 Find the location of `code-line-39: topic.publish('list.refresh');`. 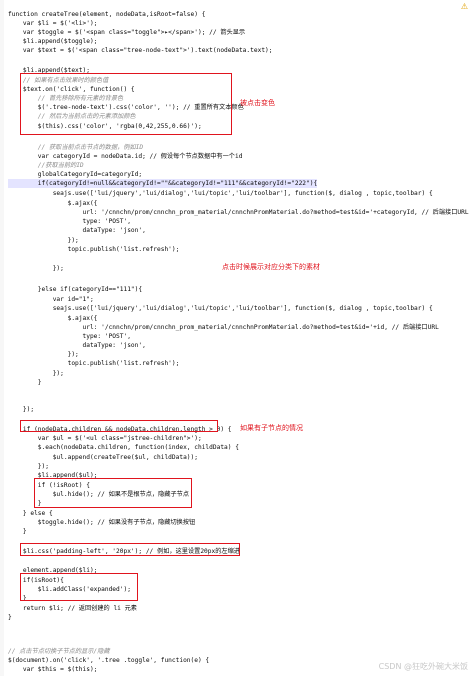

code-line-39: topic.publish('list.refresh'); is located at coordinates (94, 363).